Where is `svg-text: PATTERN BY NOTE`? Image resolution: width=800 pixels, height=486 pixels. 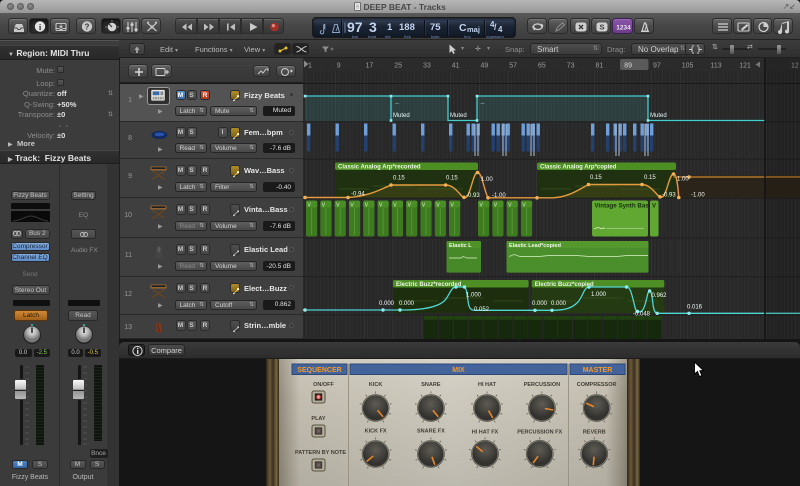 svg-text: PATTERN BY NOTE is located at coordinates (320, 453).